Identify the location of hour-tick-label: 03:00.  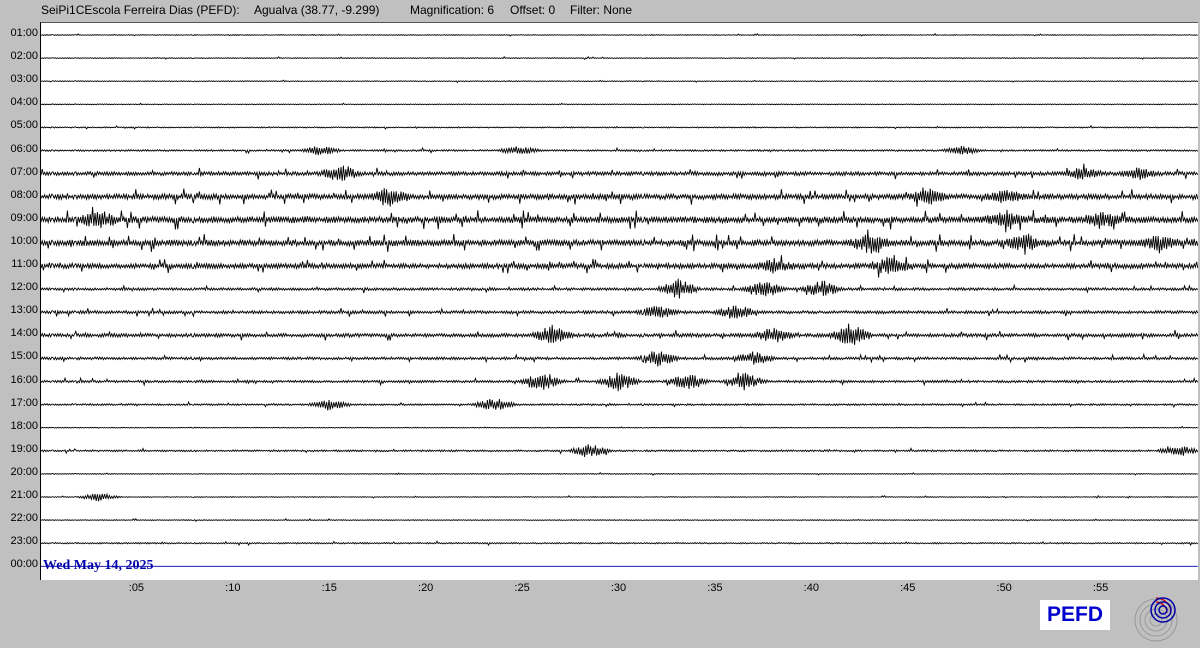
(24, 79).